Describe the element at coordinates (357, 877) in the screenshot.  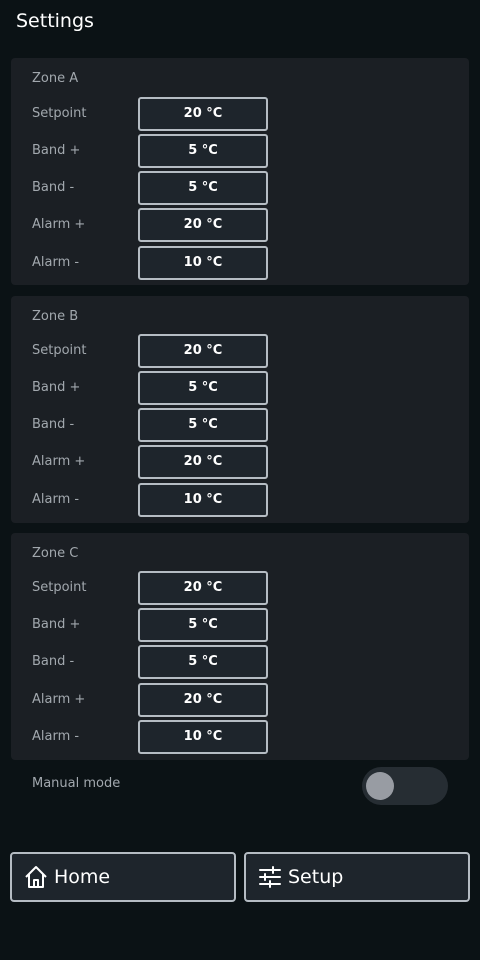
I see `setup-button: Setup` at that location.